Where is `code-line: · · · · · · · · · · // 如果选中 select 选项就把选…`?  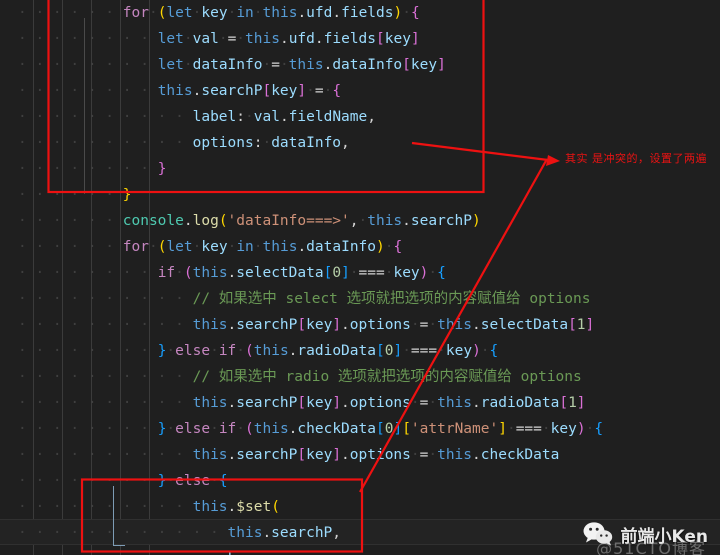
code-line: · · · · · · · · · · // 如果选中 select 选项就把选… is located at coordinates (304, 299).